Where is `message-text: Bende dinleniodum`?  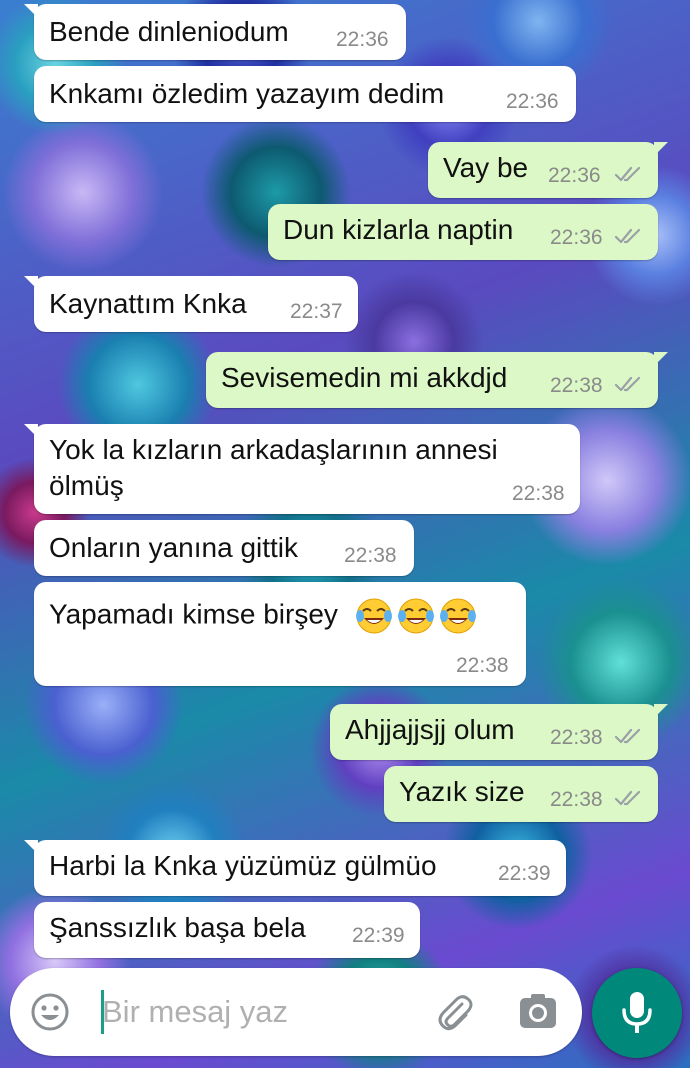
message-text: Bende dinleniodum is located at coordinates (169, 31).